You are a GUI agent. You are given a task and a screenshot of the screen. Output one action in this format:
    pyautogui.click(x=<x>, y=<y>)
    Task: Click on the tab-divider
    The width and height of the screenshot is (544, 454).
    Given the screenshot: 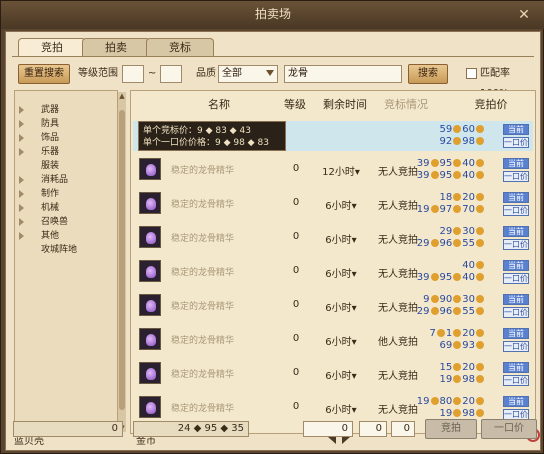 What is the action you would take?
    pyautogui.click(x=273, y=56)
    